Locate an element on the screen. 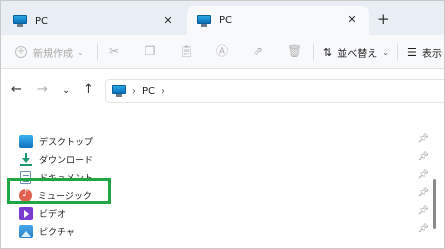 Image resolution: width=445 pixels, height=249 pixels. view-icon: ☰ is located at coordinates (412, 52).